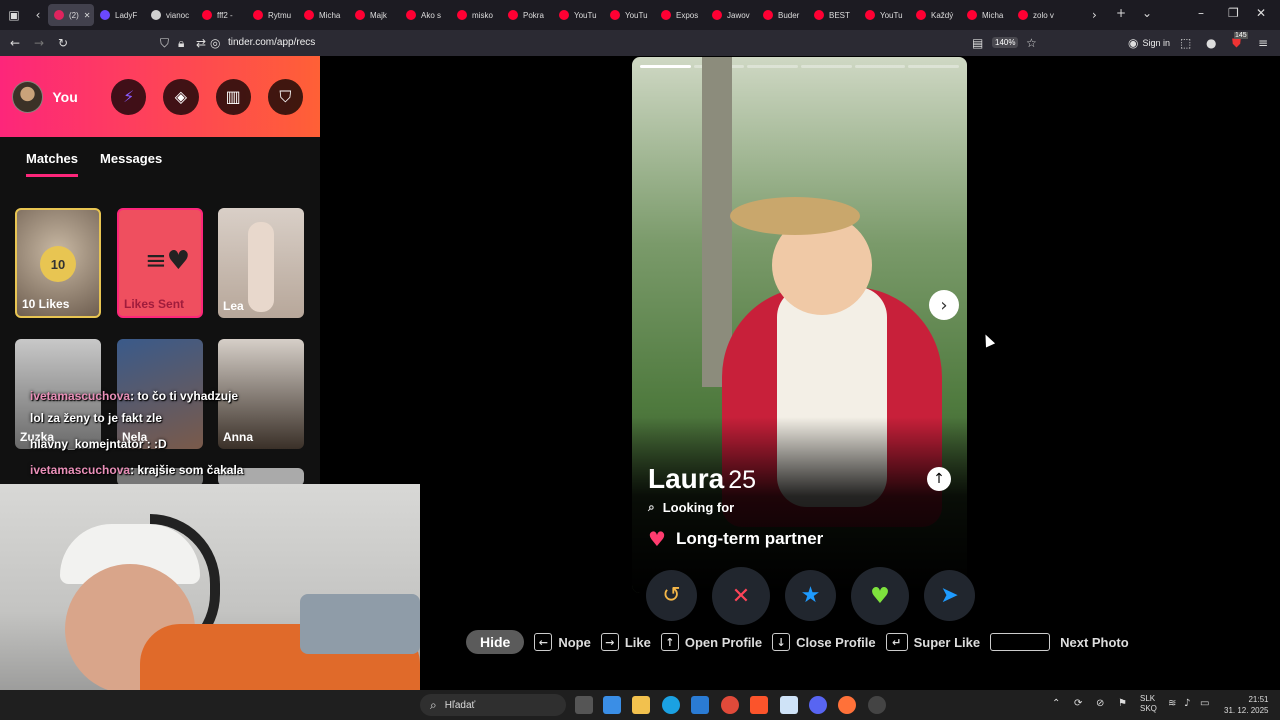 This screenshot has height=720, width=1280. I want to click on avatar, so click(28, 96).